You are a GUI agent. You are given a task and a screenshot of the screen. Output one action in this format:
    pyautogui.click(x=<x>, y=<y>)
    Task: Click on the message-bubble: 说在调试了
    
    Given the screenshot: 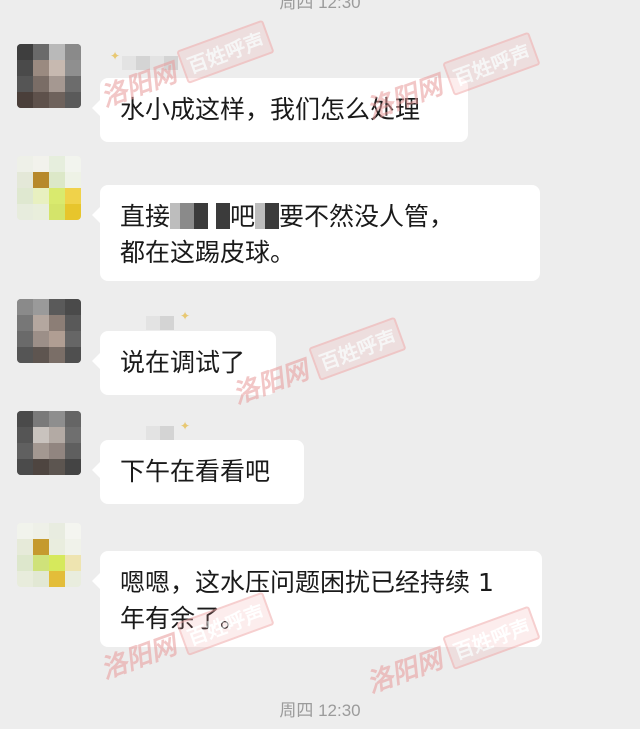 What is the action you would take?
    pyautogui.click(x=184, y=363)
    